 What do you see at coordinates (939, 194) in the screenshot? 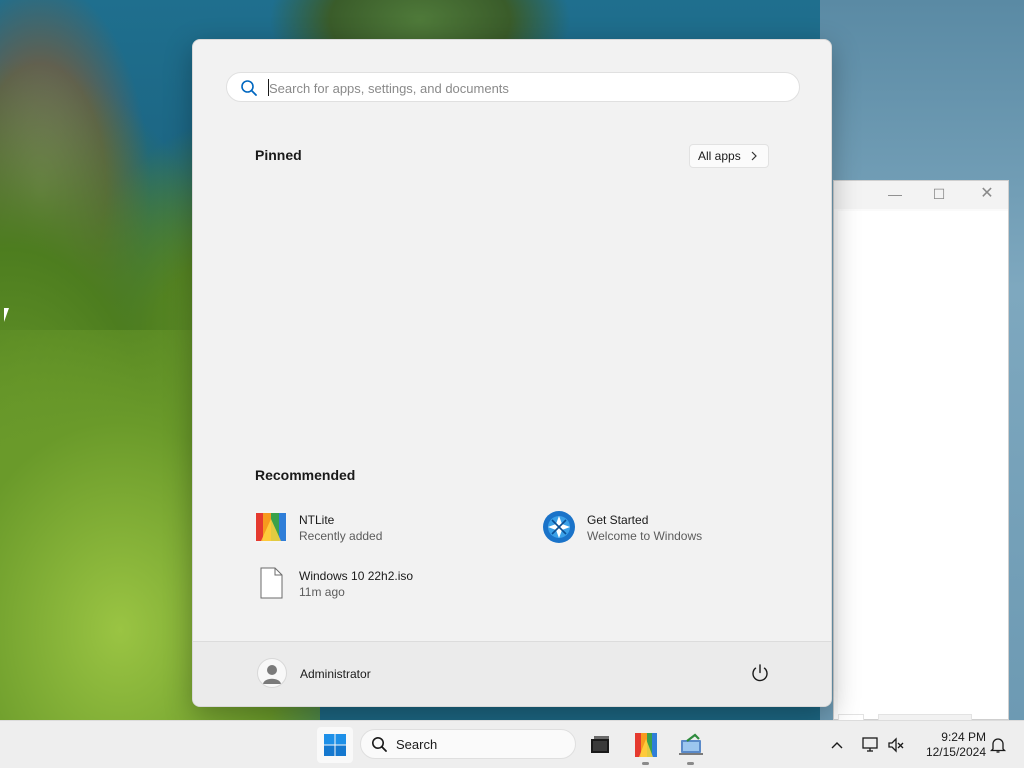
I see `maximize-icon: ☐` at bounding box center [939, 194].